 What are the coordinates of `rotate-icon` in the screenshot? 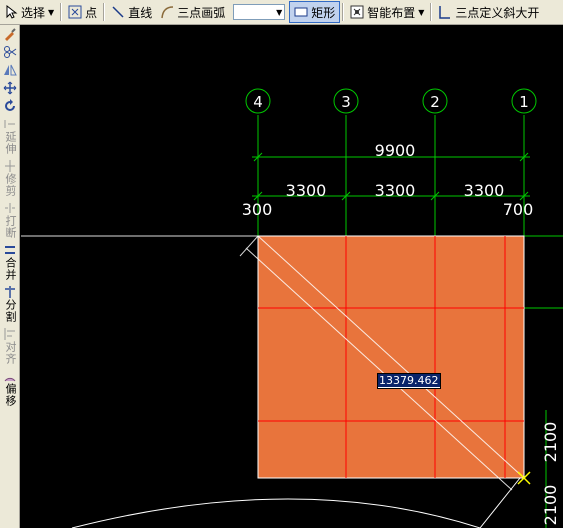 It's located at (10, 105).